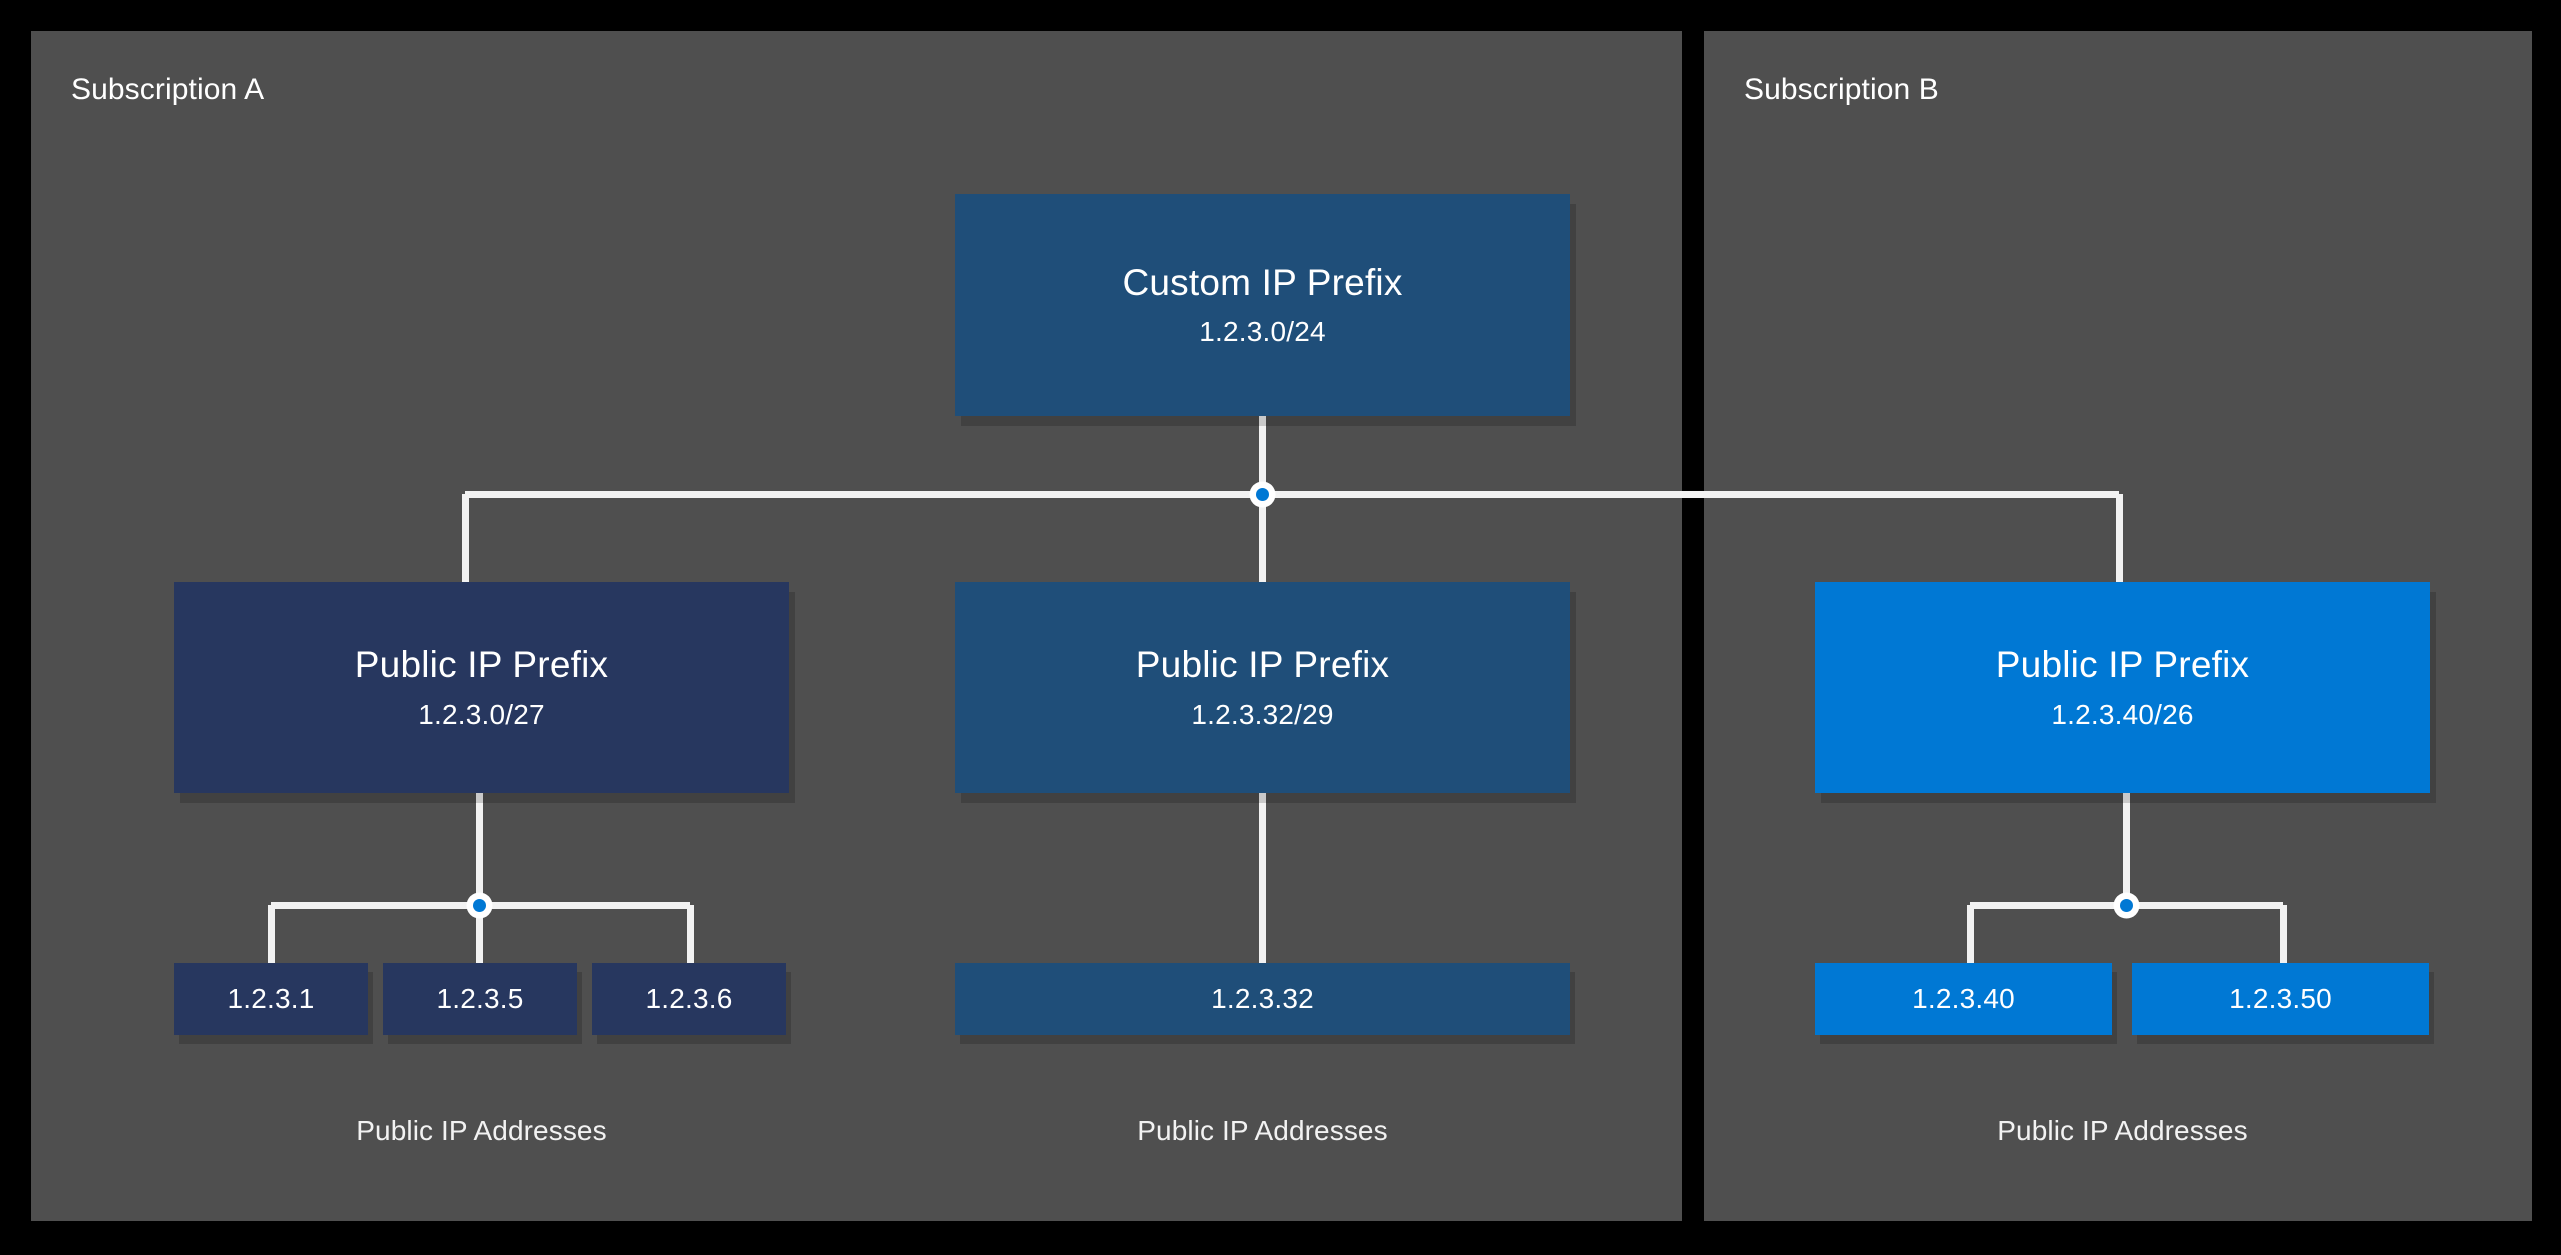 The image size is (2561, 1255). Describe the element at coordinates (1262, 999) in the screenshot. I see `address-chip: 1.2.3.32` at that location.